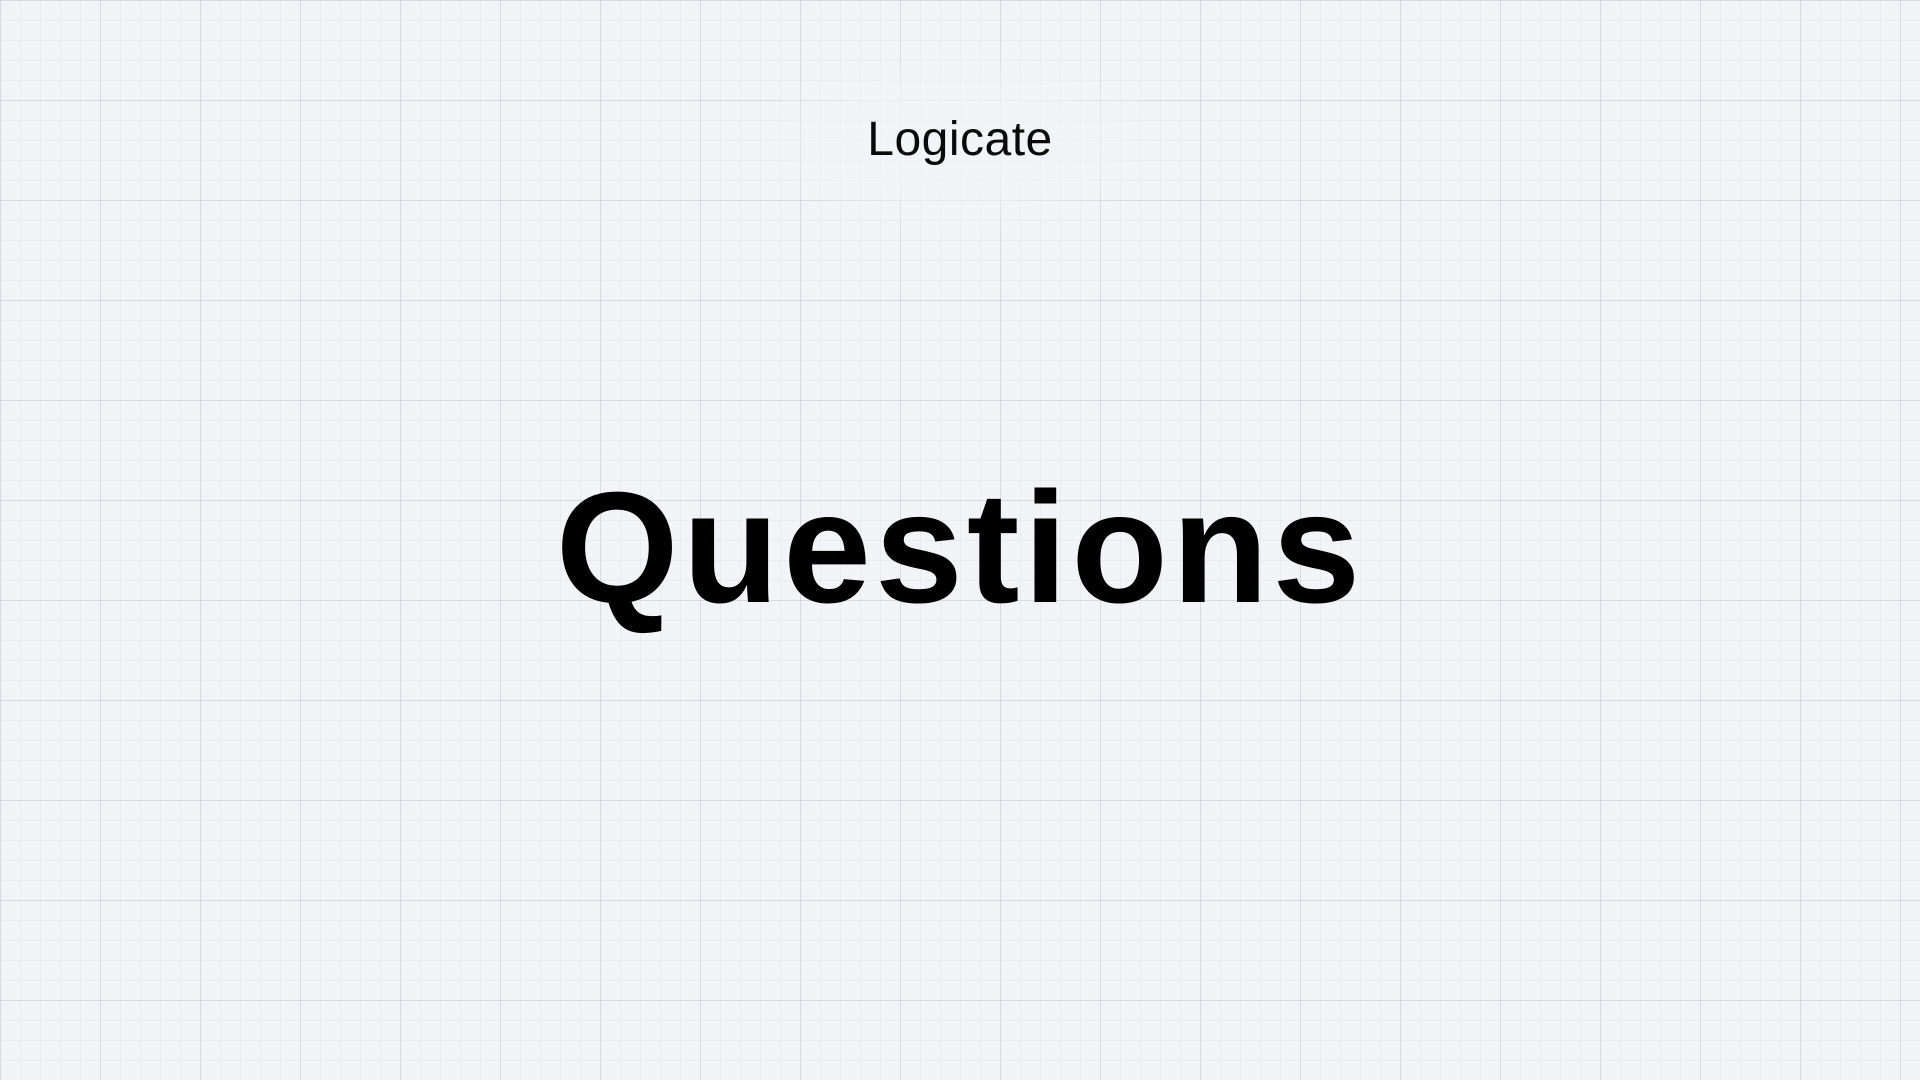 Image resolution: width=1920 pixels, height=1080 pixels. Describe the element at coordinates (960, 139) in the screenshot. I see `brand-logo-text: Logicate` at that location.